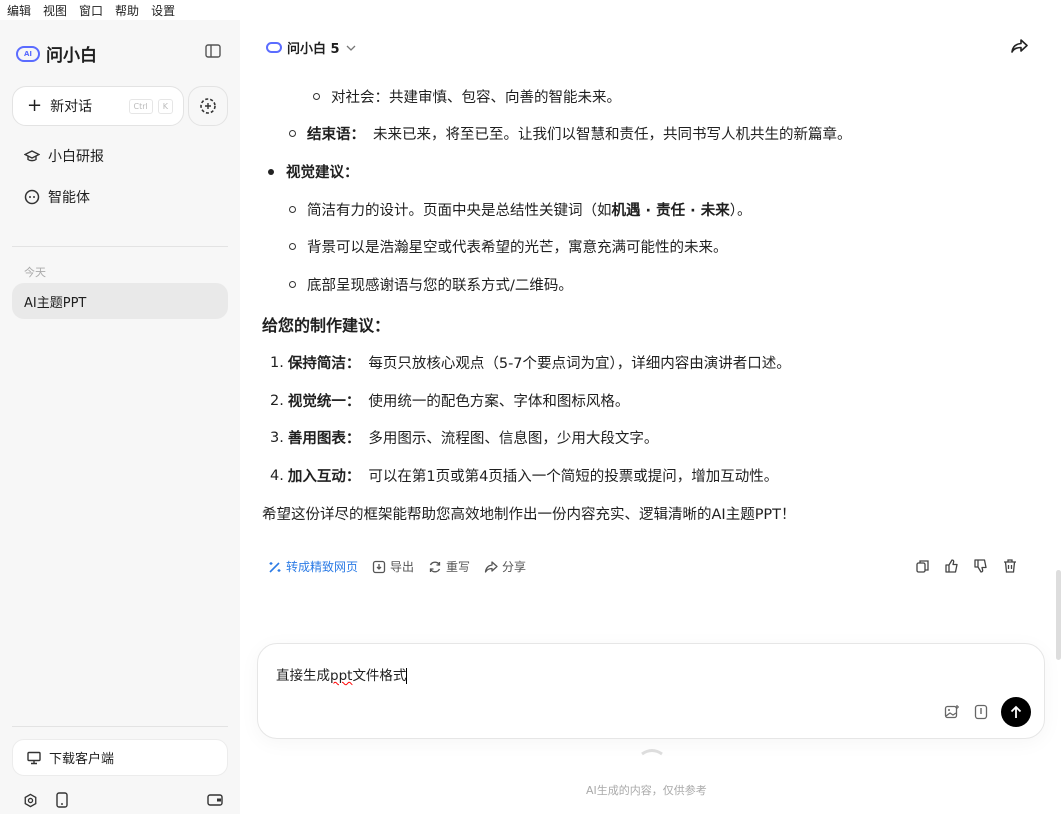  I want to click on nav-agents: 智能体, so click(57, 197).